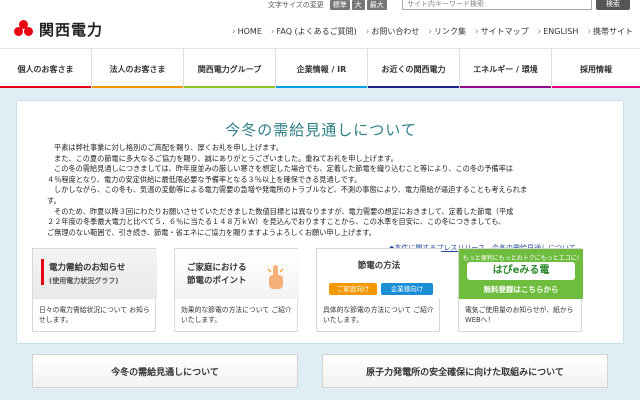 Image resolution: width=640 pixels, height=400 pixels. I want to click on util-link-contact: お問い合わせ, so click(392, 31).